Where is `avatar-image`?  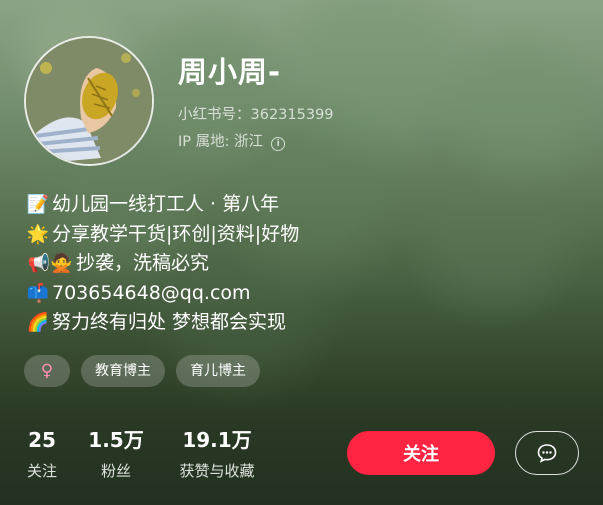 avatar-image is located at coordinates (89, 101).